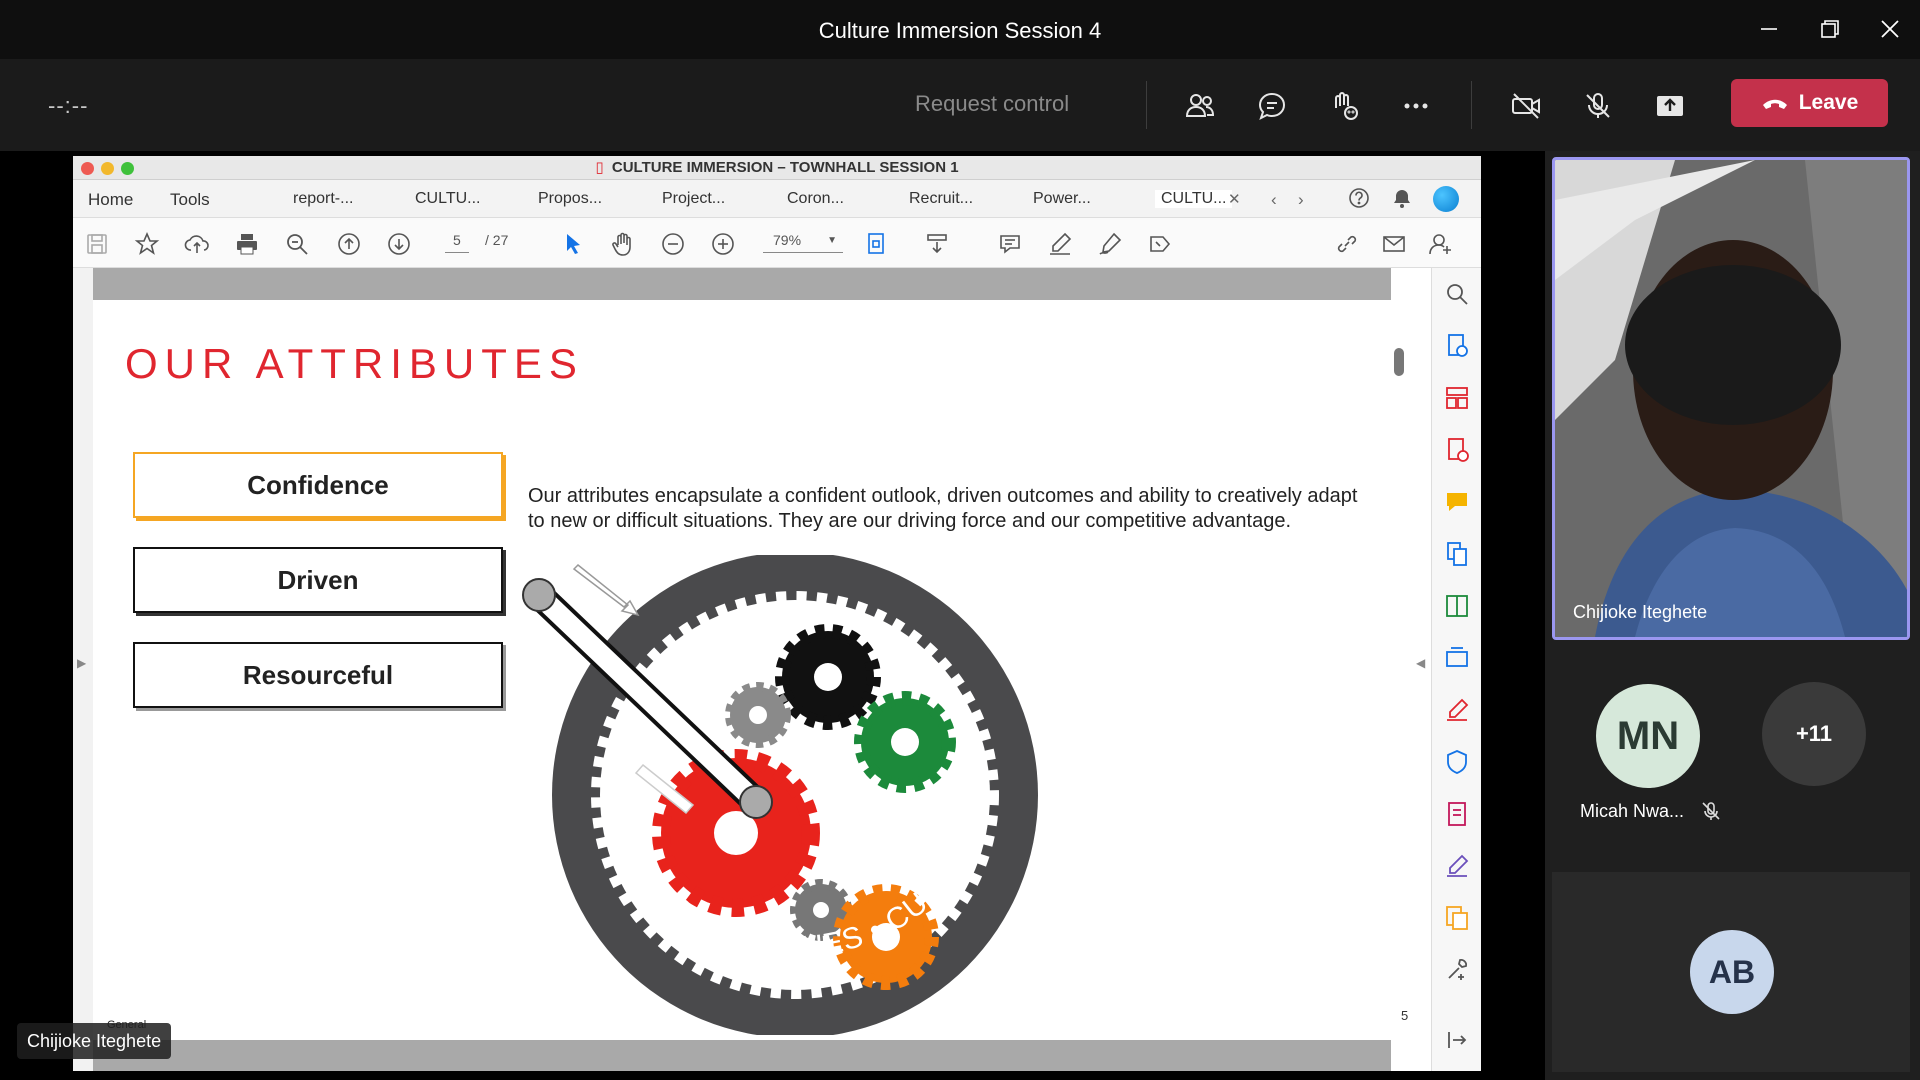 This screenshot has height=1080, width=1920. I want to click on avatar-mn: MN, so click(1648, 736).